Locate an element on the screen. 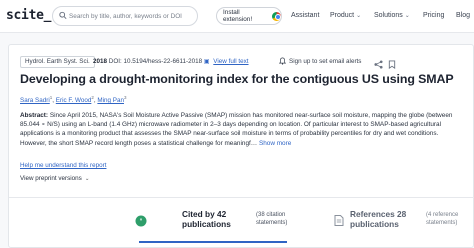 The height and width of the screenshot is (248, 474). help-understand-link: Help me understand this report is located at coordinates (63, 165).